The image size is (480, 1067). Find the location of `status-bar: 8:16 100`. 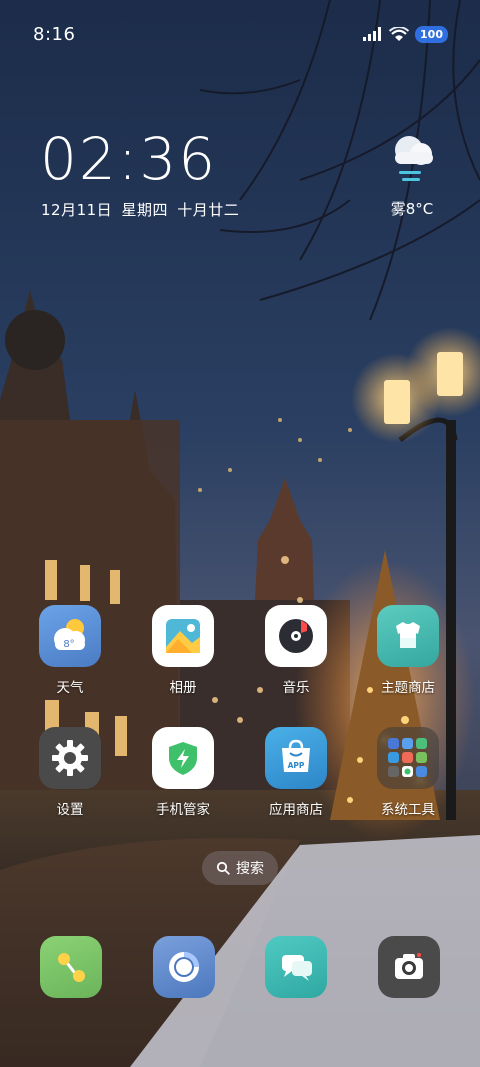

status-bar: 8:16 100 is located at coordinates (240, 34).